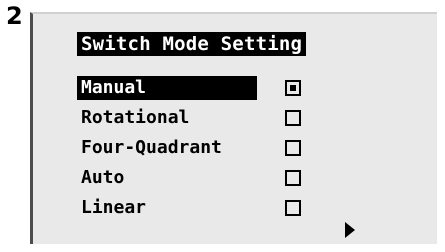 This screenshot has height=252, width=445. I want to click on option-four-quadrant: Four-Quadrant, so click(197, 148).